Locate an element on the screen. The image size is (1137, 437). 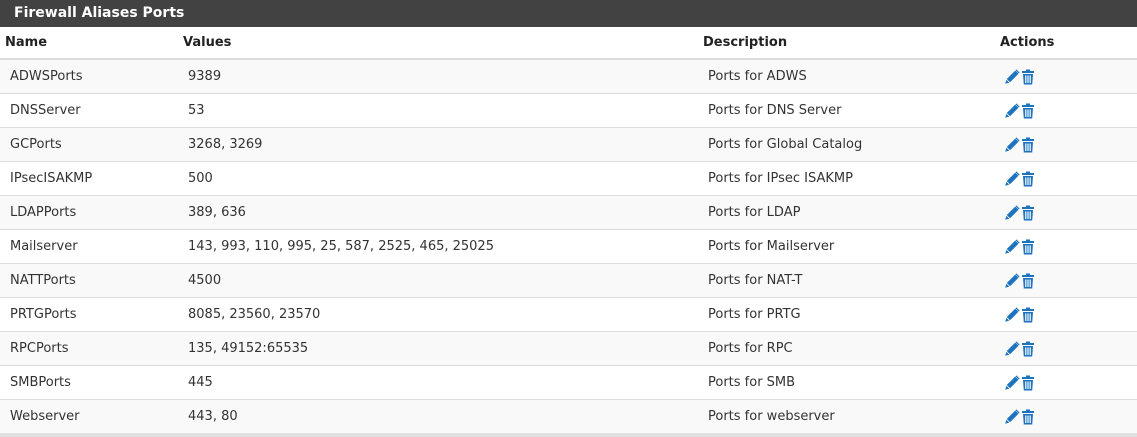
table-row: DNSServer 53 Ports for DNS Server is located at coordinates (568, 110).